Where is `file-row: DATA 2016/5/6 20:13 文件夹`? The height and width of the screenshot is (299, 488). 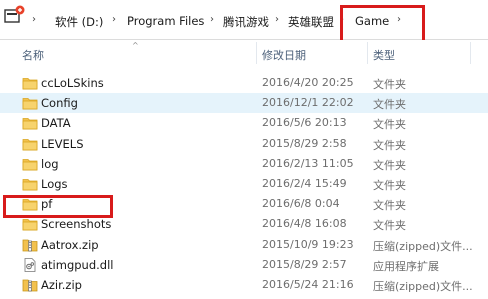
file-row: DATA 2016/5/6 20:13 文件夹 is located at coordinates (244, 123).